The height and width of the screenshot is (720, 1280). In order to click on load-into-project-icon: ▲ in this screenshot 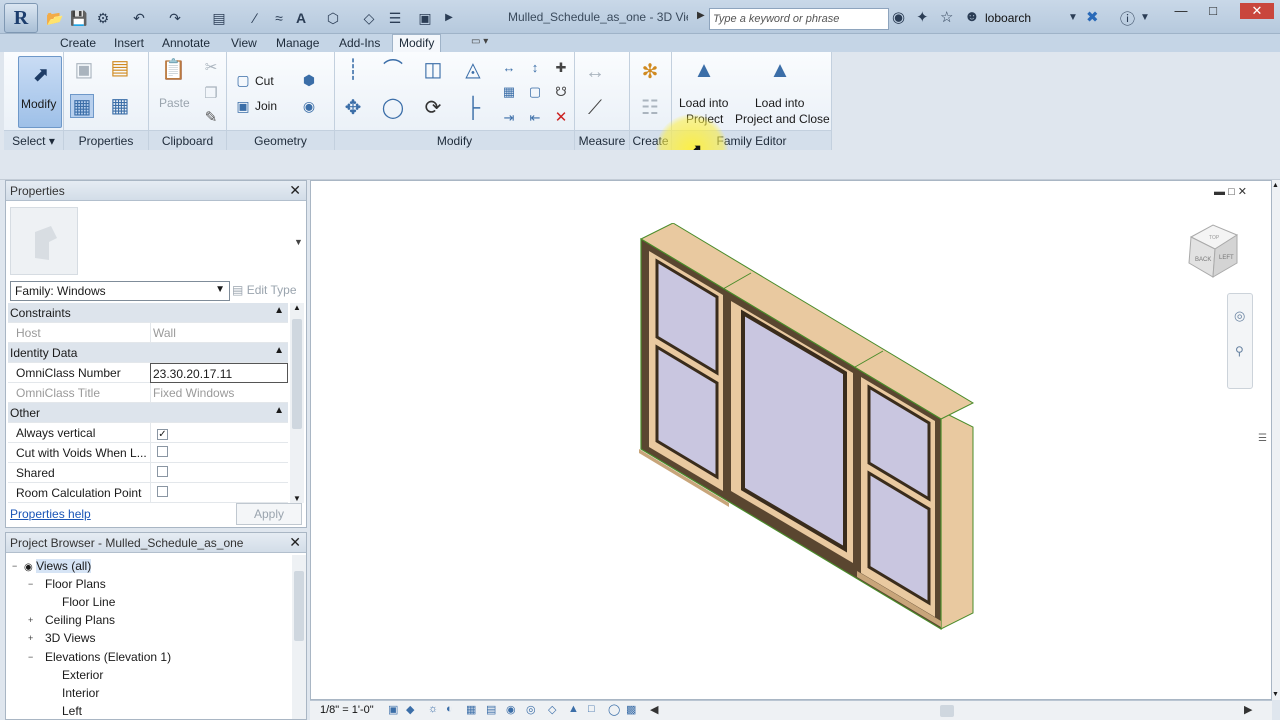, I will do `click(704, 70)`.